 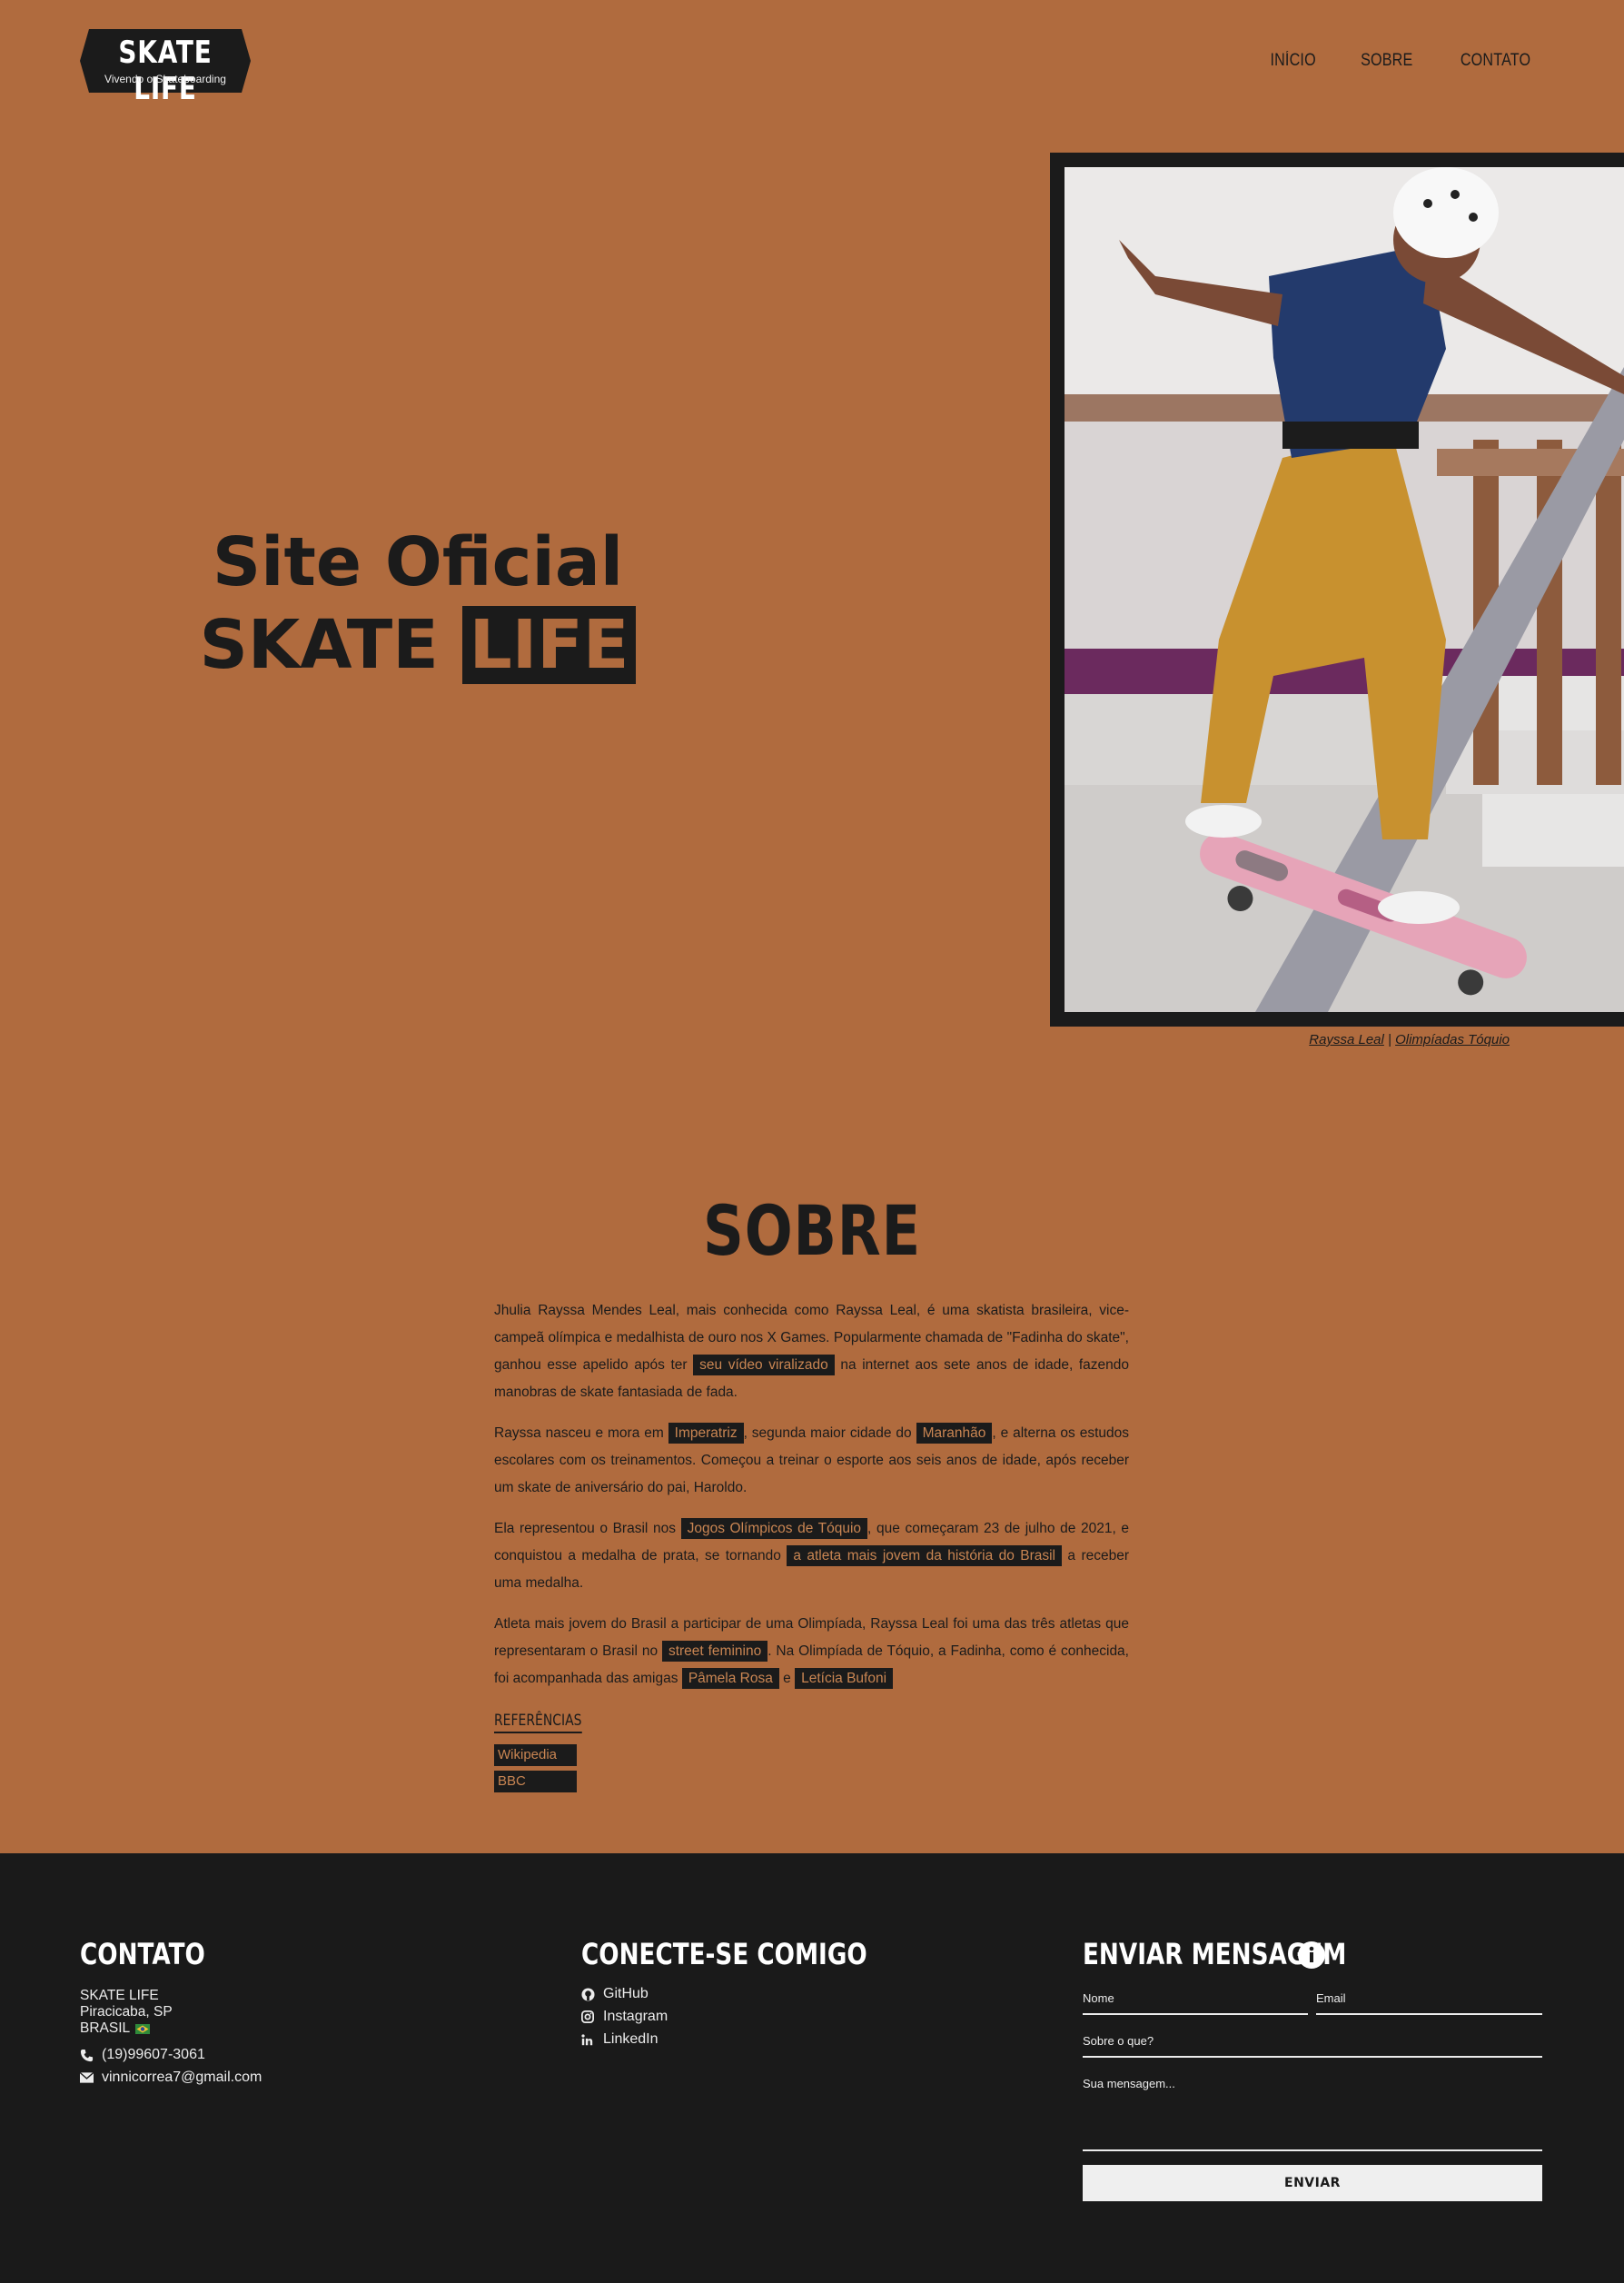 I want to click on social-label: LinkedIn, so click(x=631, y=2039).